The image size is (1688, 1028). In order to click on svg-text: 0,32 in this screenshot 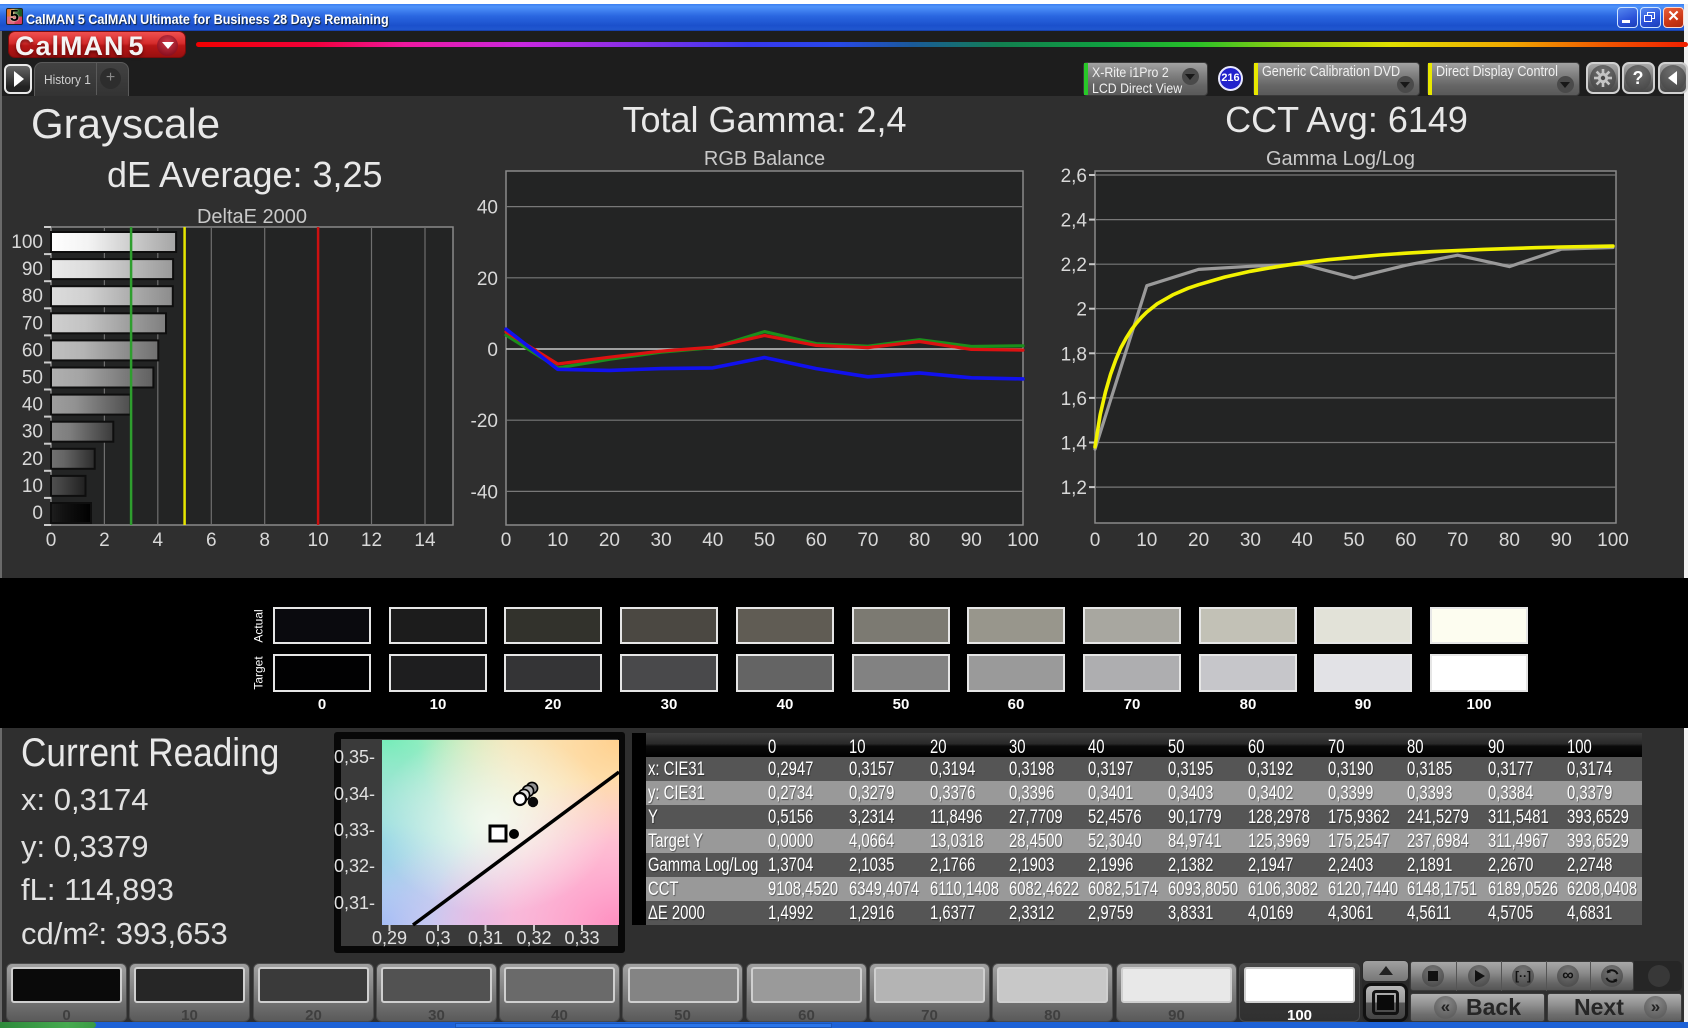, I will do `click(533, 938)`.